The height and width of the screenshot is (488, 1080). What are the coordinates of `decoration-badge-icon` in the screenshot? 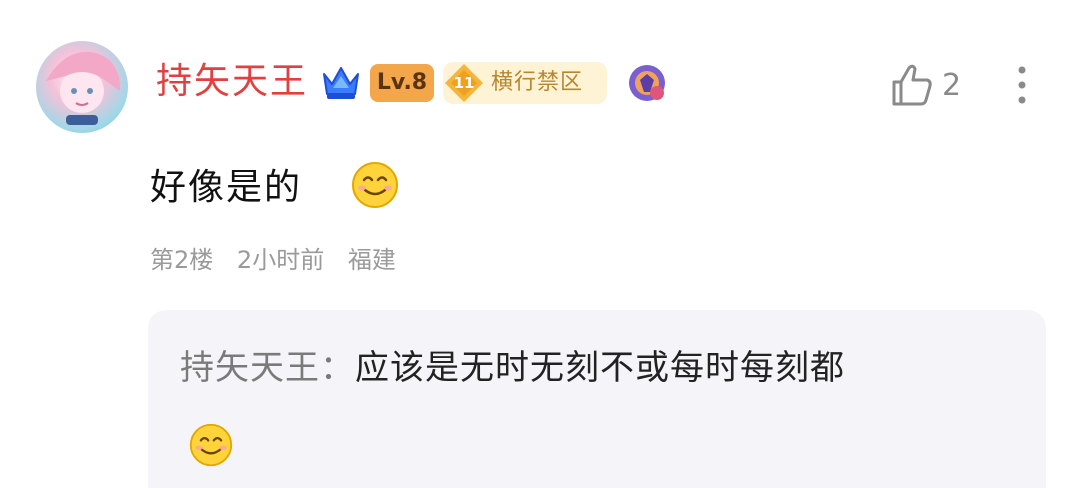 It's located at (647, 83).